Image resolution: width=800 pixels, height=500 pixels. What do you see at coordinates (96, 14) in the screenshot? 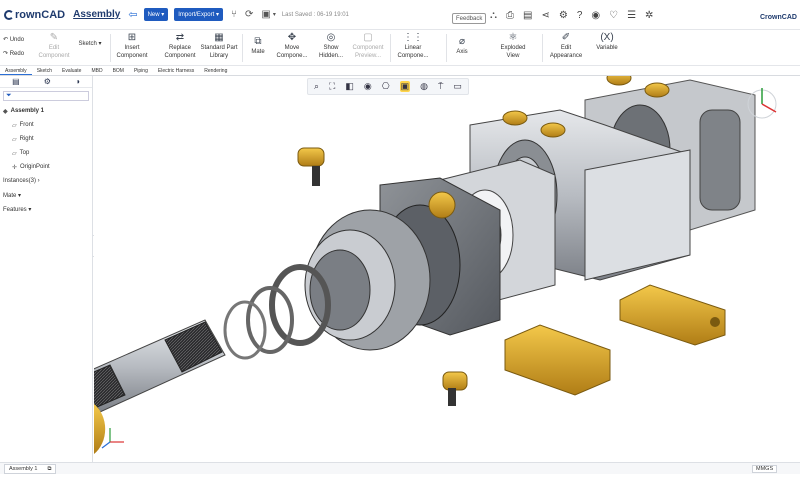
I see `document-title: Assembly` at bounding box center [96, 14].